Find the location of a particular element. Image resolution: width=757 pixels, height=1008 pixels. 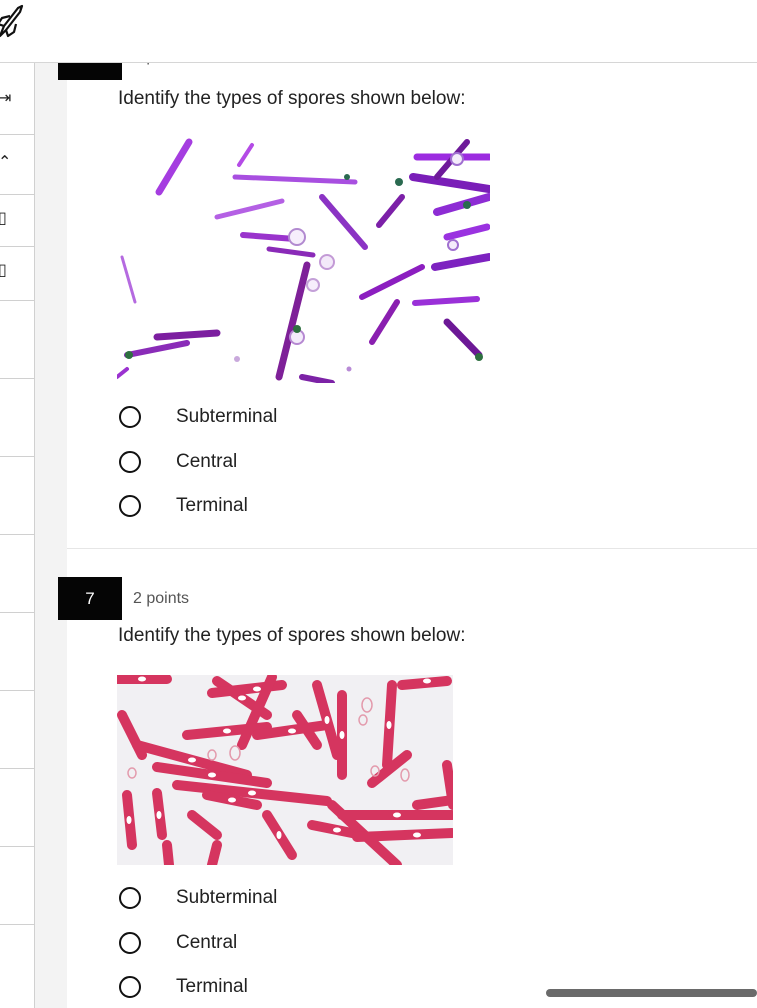

rocket-icon is located at coordinates (13, 22).